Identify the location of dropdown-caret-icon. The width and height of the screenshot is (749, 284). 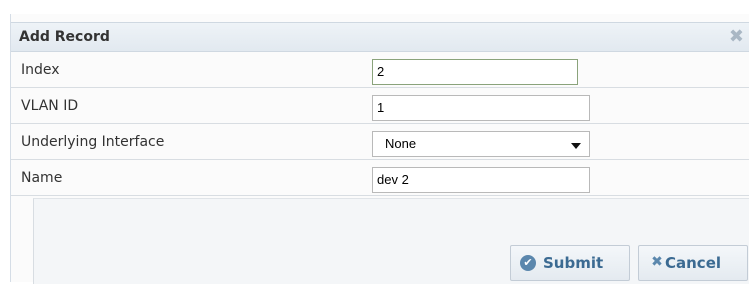
(576, 146).